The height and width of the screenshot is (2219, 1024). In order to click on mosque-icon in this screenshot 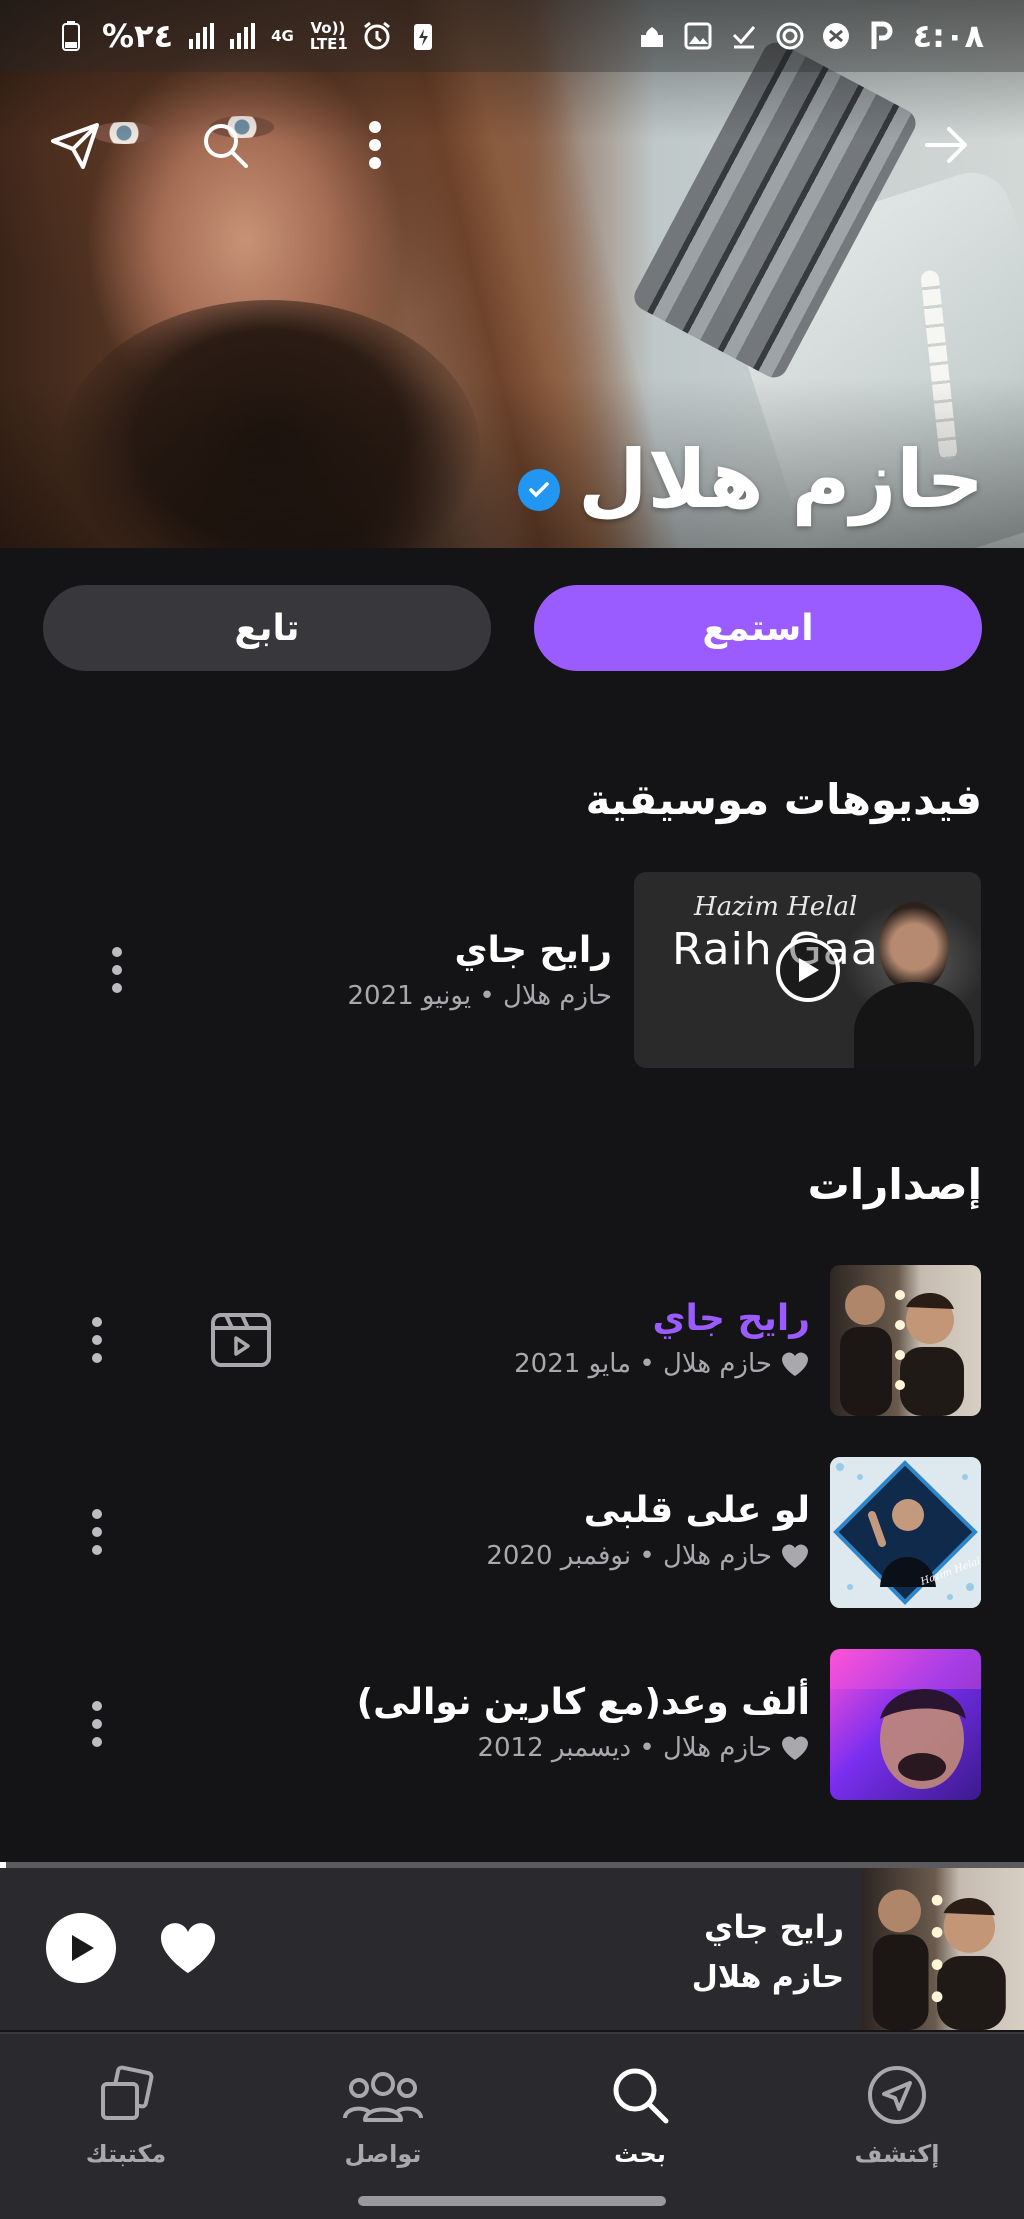, I will do `click(652, 36)`.